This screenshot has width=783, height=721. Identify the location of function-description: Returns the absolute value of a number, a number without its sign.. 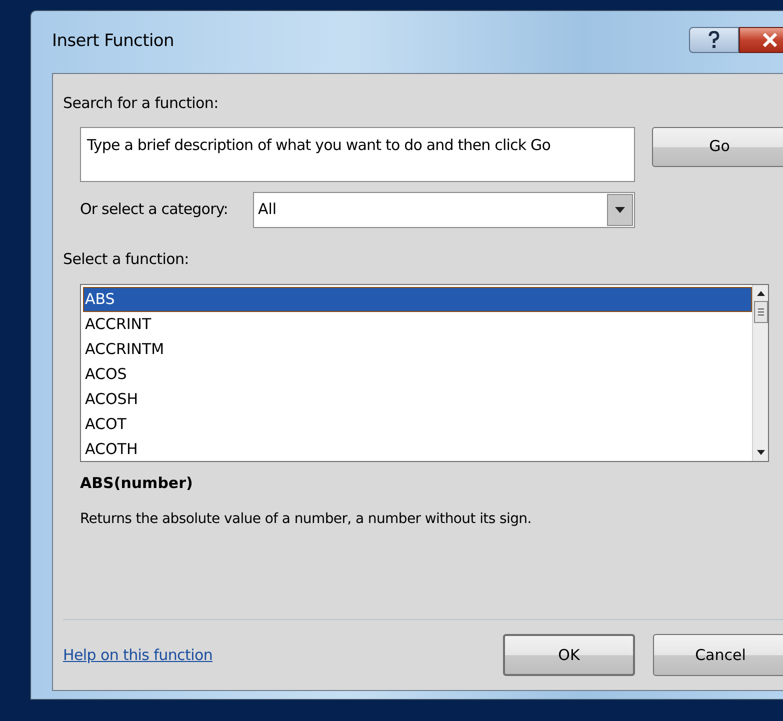
(306, 519).